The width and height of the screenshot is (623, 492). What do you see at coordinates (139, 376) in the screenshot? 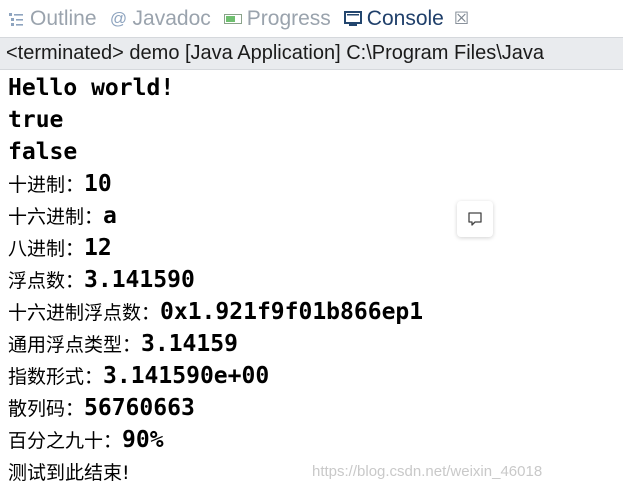
I see `console-line: 指数形式：3.141590e+00` at bounding box center [139, 376].